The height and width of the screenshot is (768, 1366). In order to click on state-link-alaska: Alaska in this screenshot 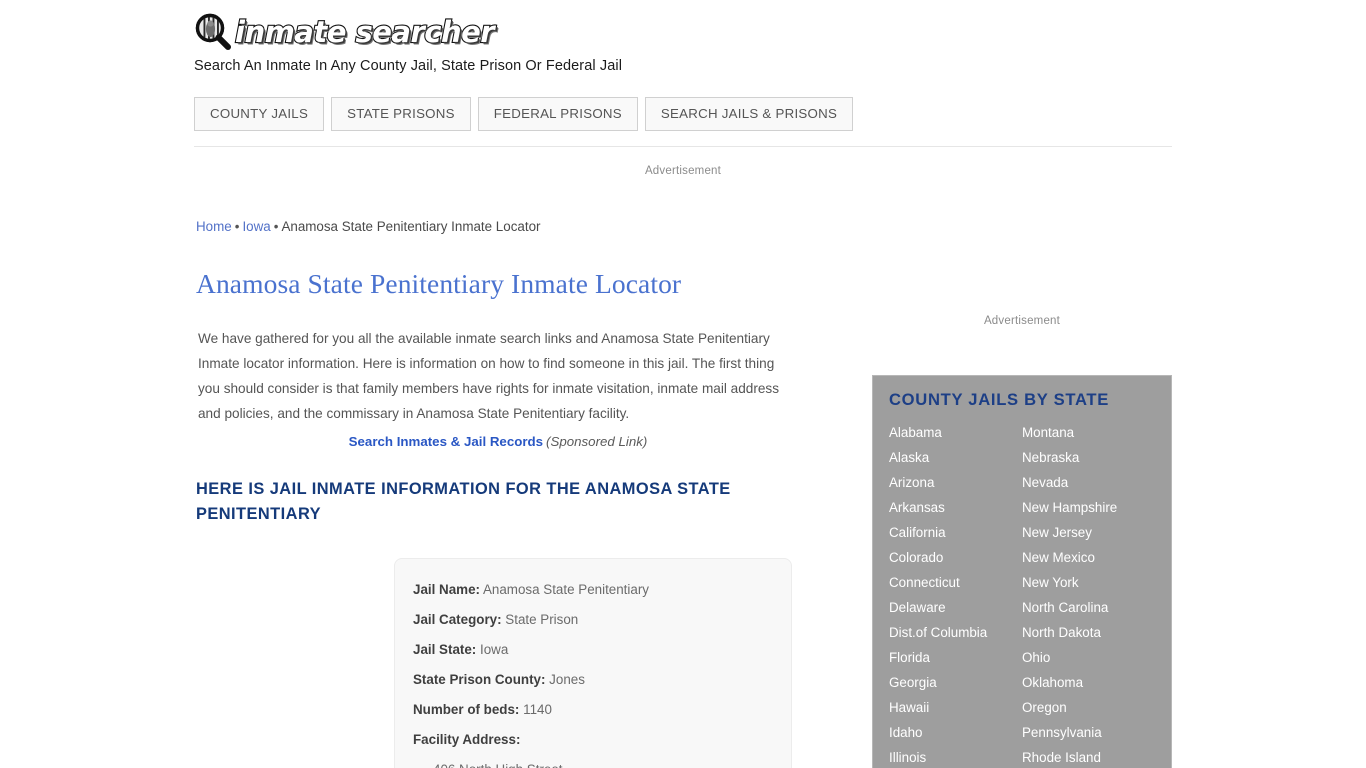, I will do `click(955, 457)`.